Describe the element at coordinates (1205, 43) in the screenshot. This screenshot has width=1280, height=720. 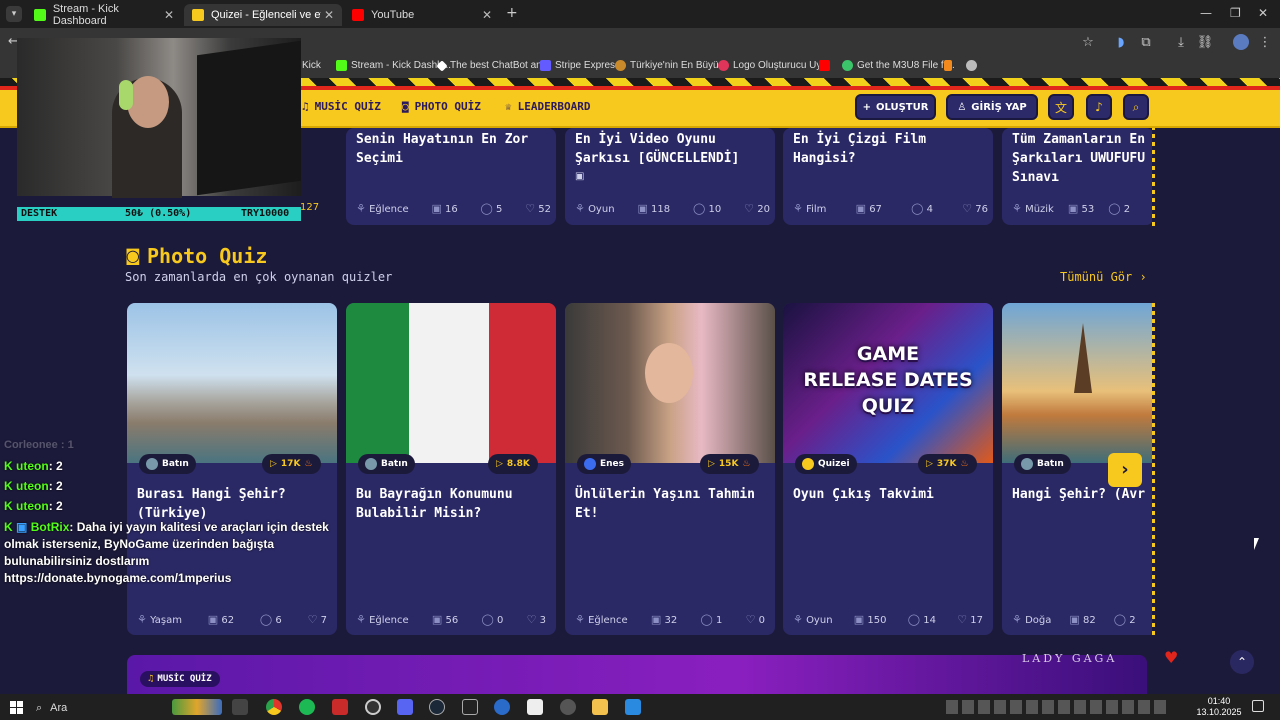
I see `link-icon: ⛓` at that location.